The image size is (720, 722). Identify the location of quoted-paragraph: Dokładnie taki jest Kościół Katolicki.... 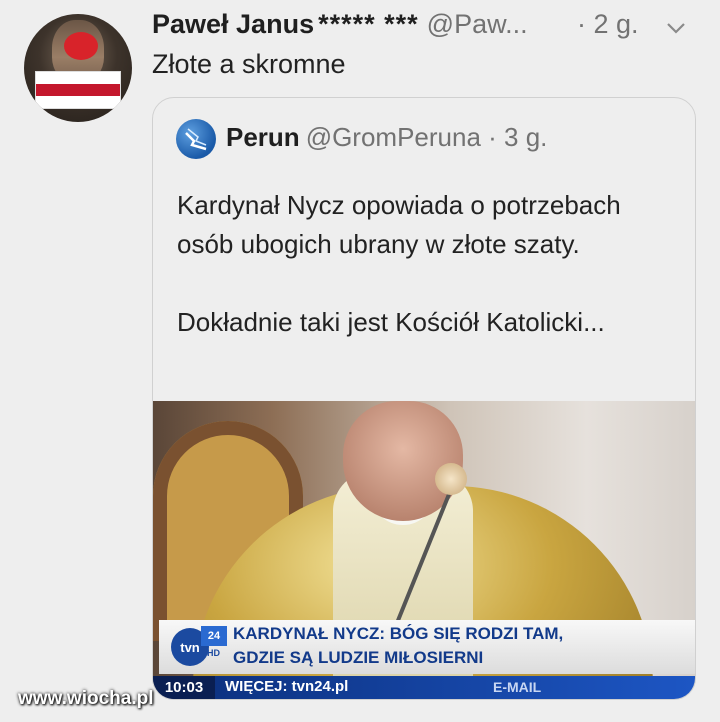
(391, 322).